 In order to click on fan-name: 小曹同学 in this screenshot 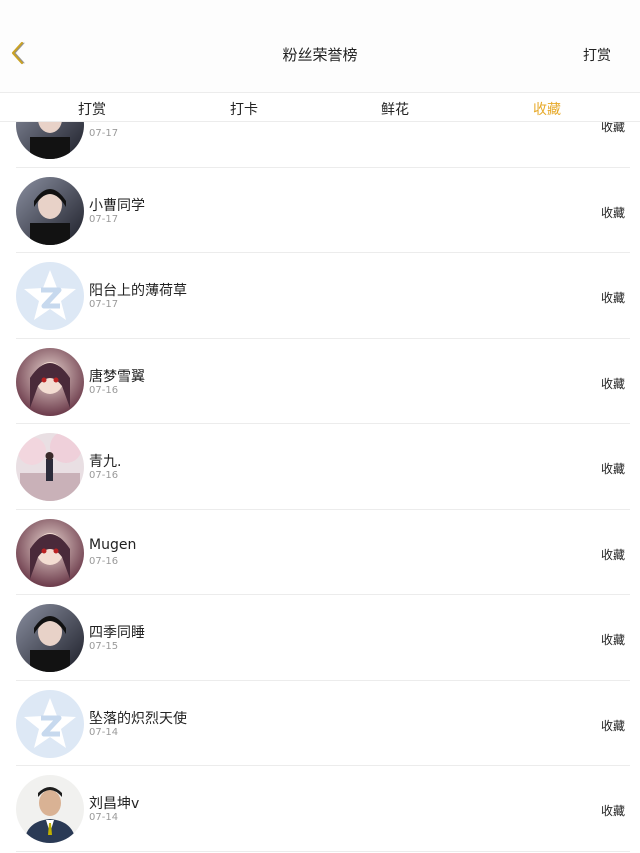, I will do `click(117, 205)`.